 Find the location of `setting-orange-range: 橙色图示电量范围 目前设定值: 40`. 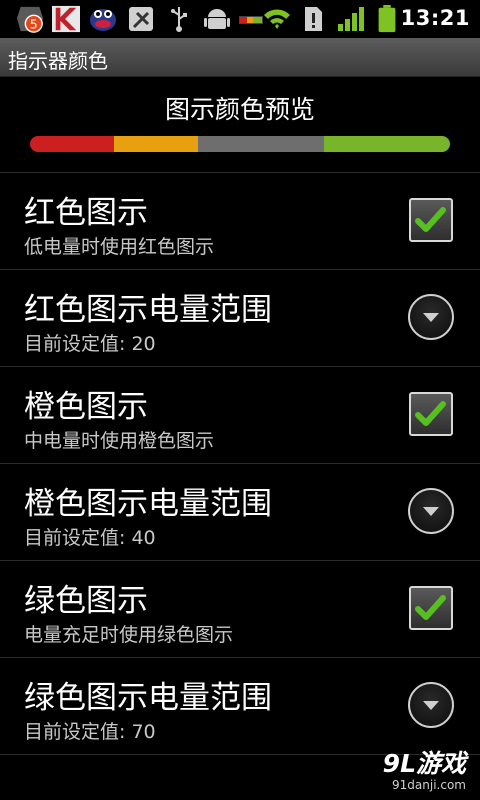

setting-orange-range: 橙色图示电量范围 目前设定值: 40 is located at coordinates (240, 511).